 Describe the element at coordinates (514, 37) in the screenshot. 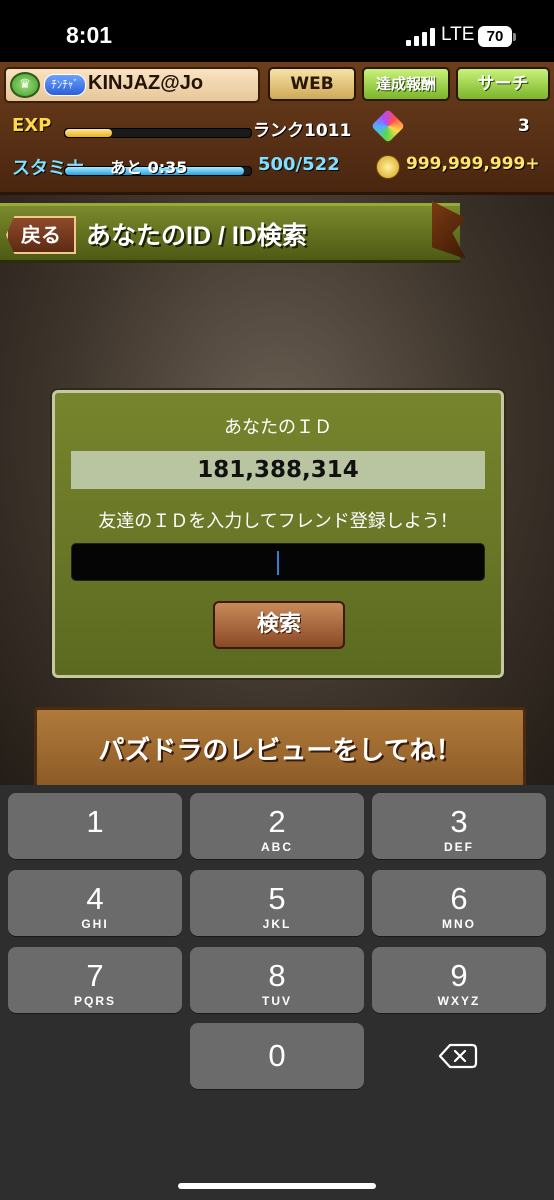

I see `battery-tip` at that location.